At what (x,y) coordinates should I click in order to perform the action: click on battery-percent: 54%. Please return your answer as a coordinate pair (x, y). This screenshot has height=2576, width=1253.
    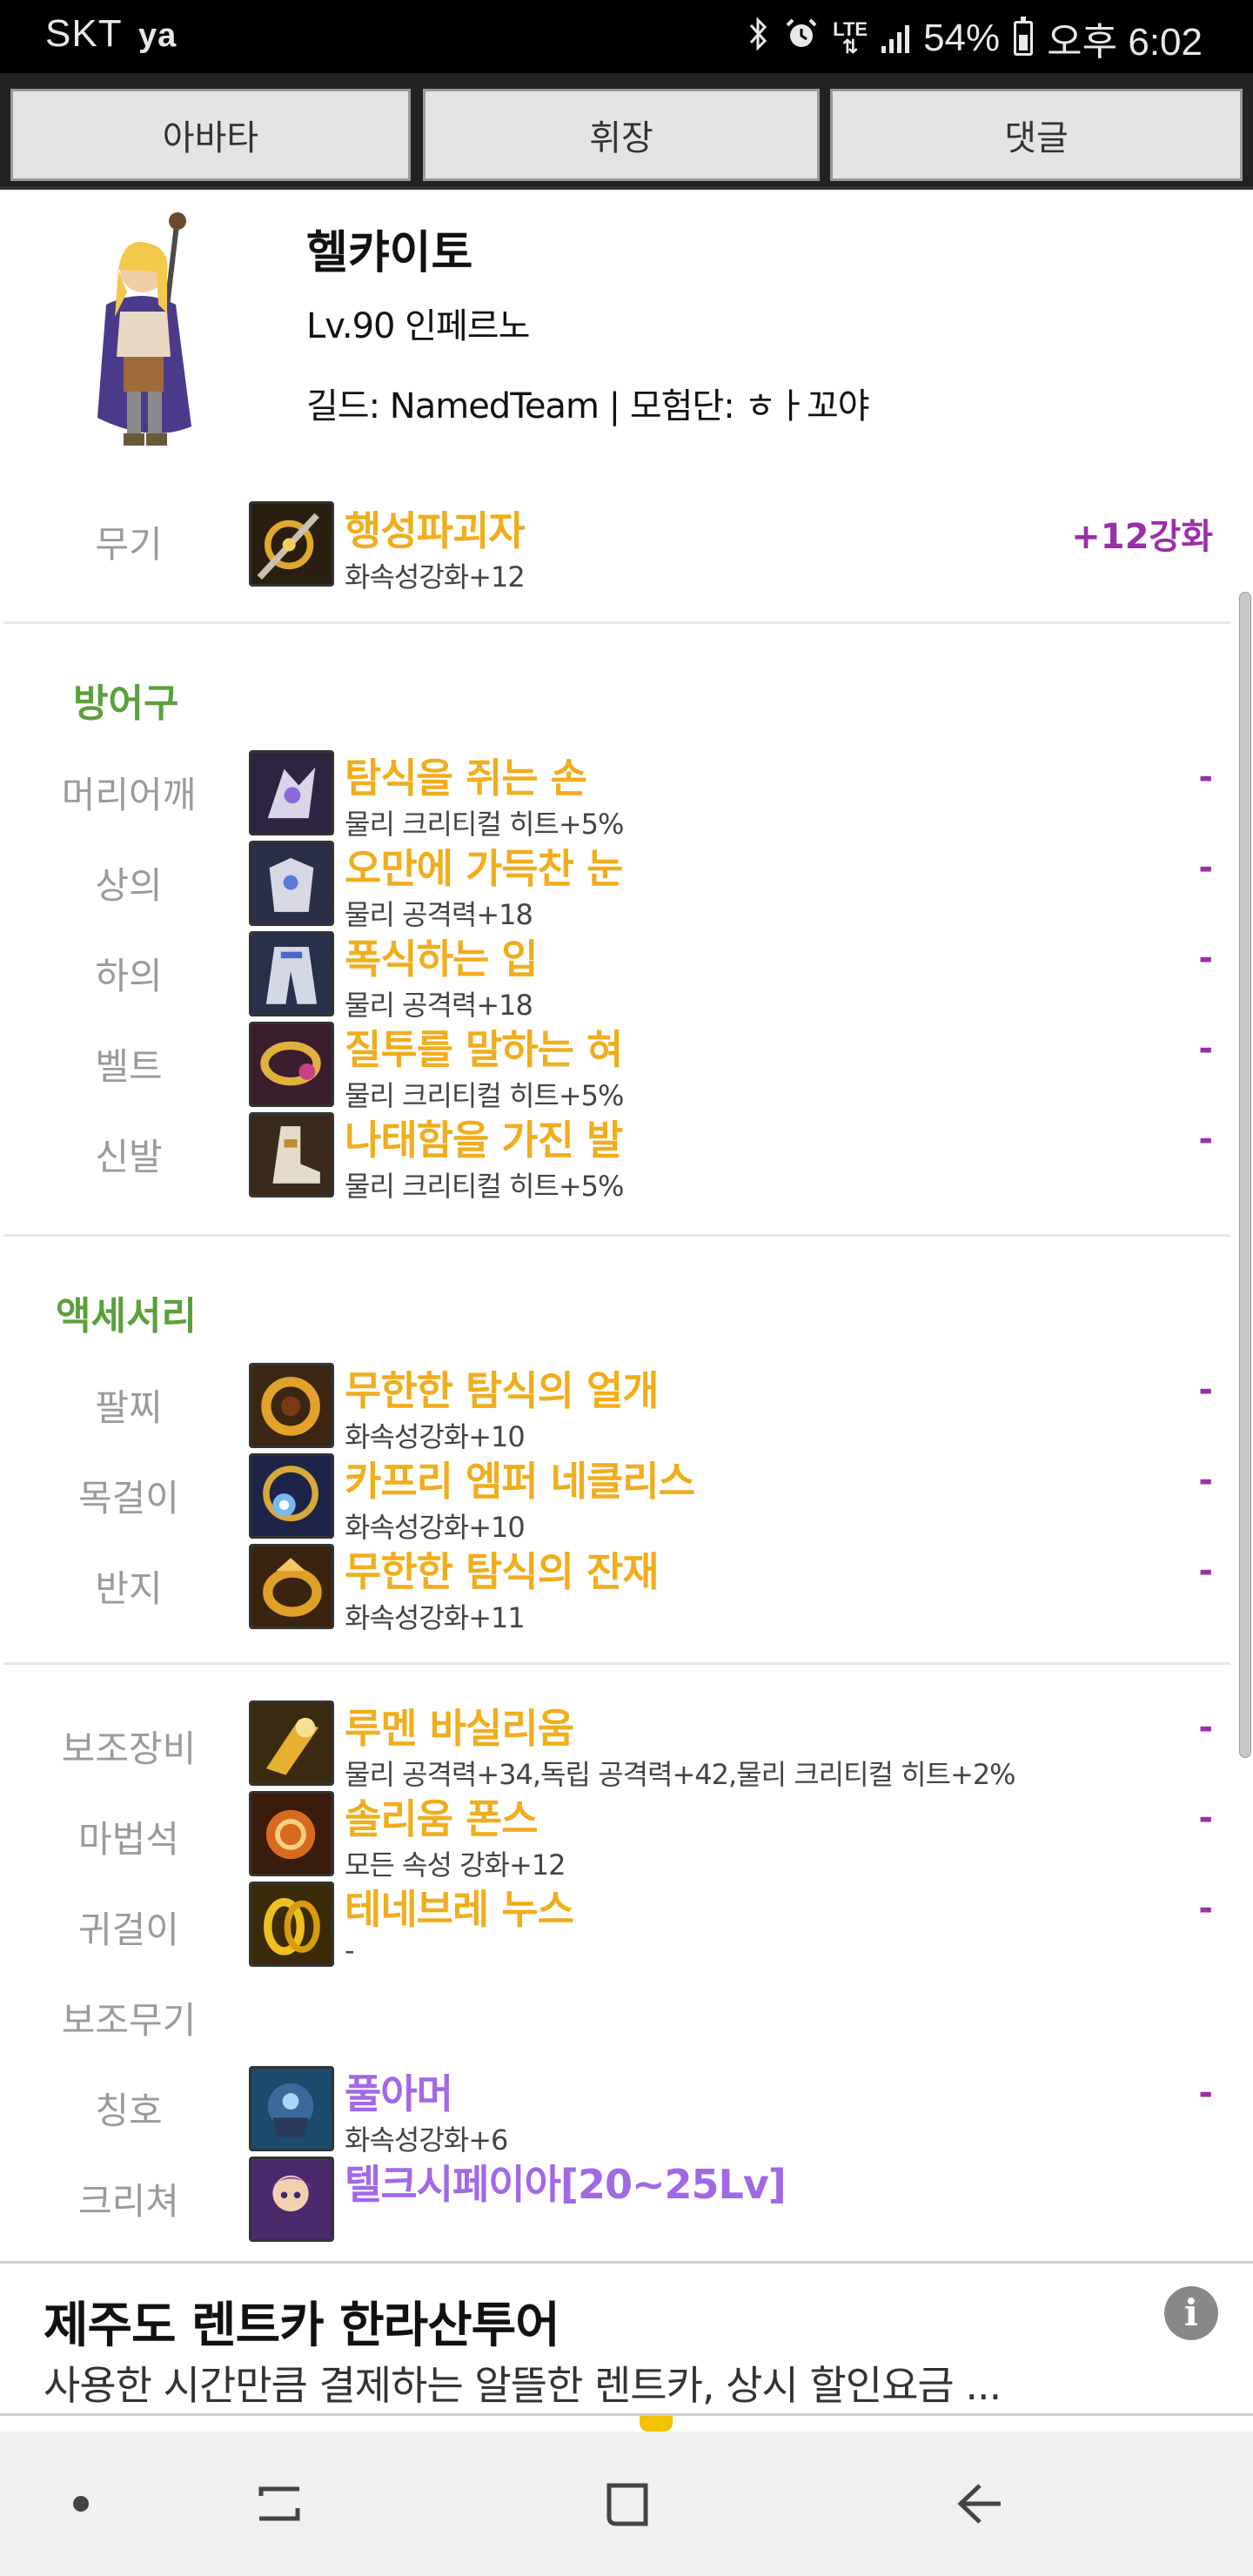
    Looking at the image, I should click on (962, 38).